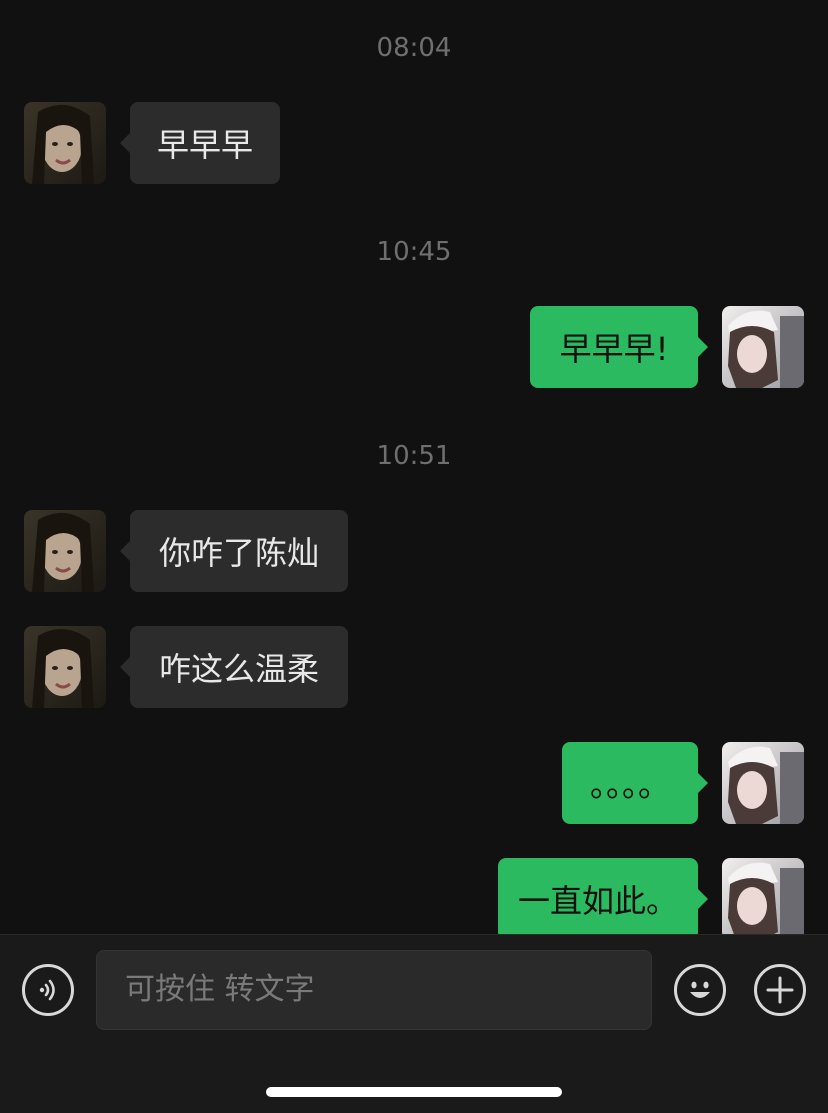  What do you see at coordinates (200, 143) in the screenshot?
I see `incoming-message: 早早早` at bounding box center [200, 143].